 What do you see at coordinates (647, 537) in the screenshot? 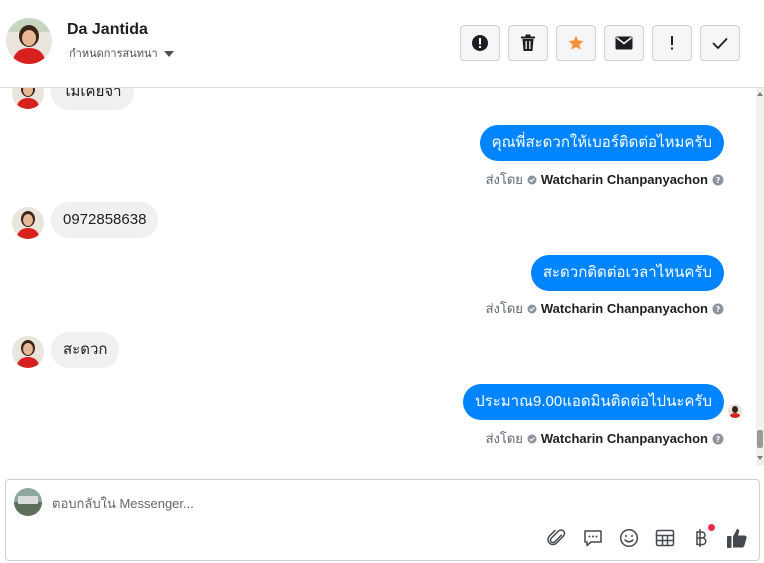
I see `composer-tools` at bounding box center [647, 537].